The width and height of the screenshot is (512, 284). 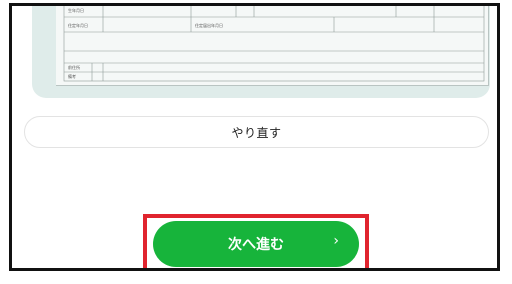 I want to click on chevron-right-icon: ›, so click(x=336, y=241).